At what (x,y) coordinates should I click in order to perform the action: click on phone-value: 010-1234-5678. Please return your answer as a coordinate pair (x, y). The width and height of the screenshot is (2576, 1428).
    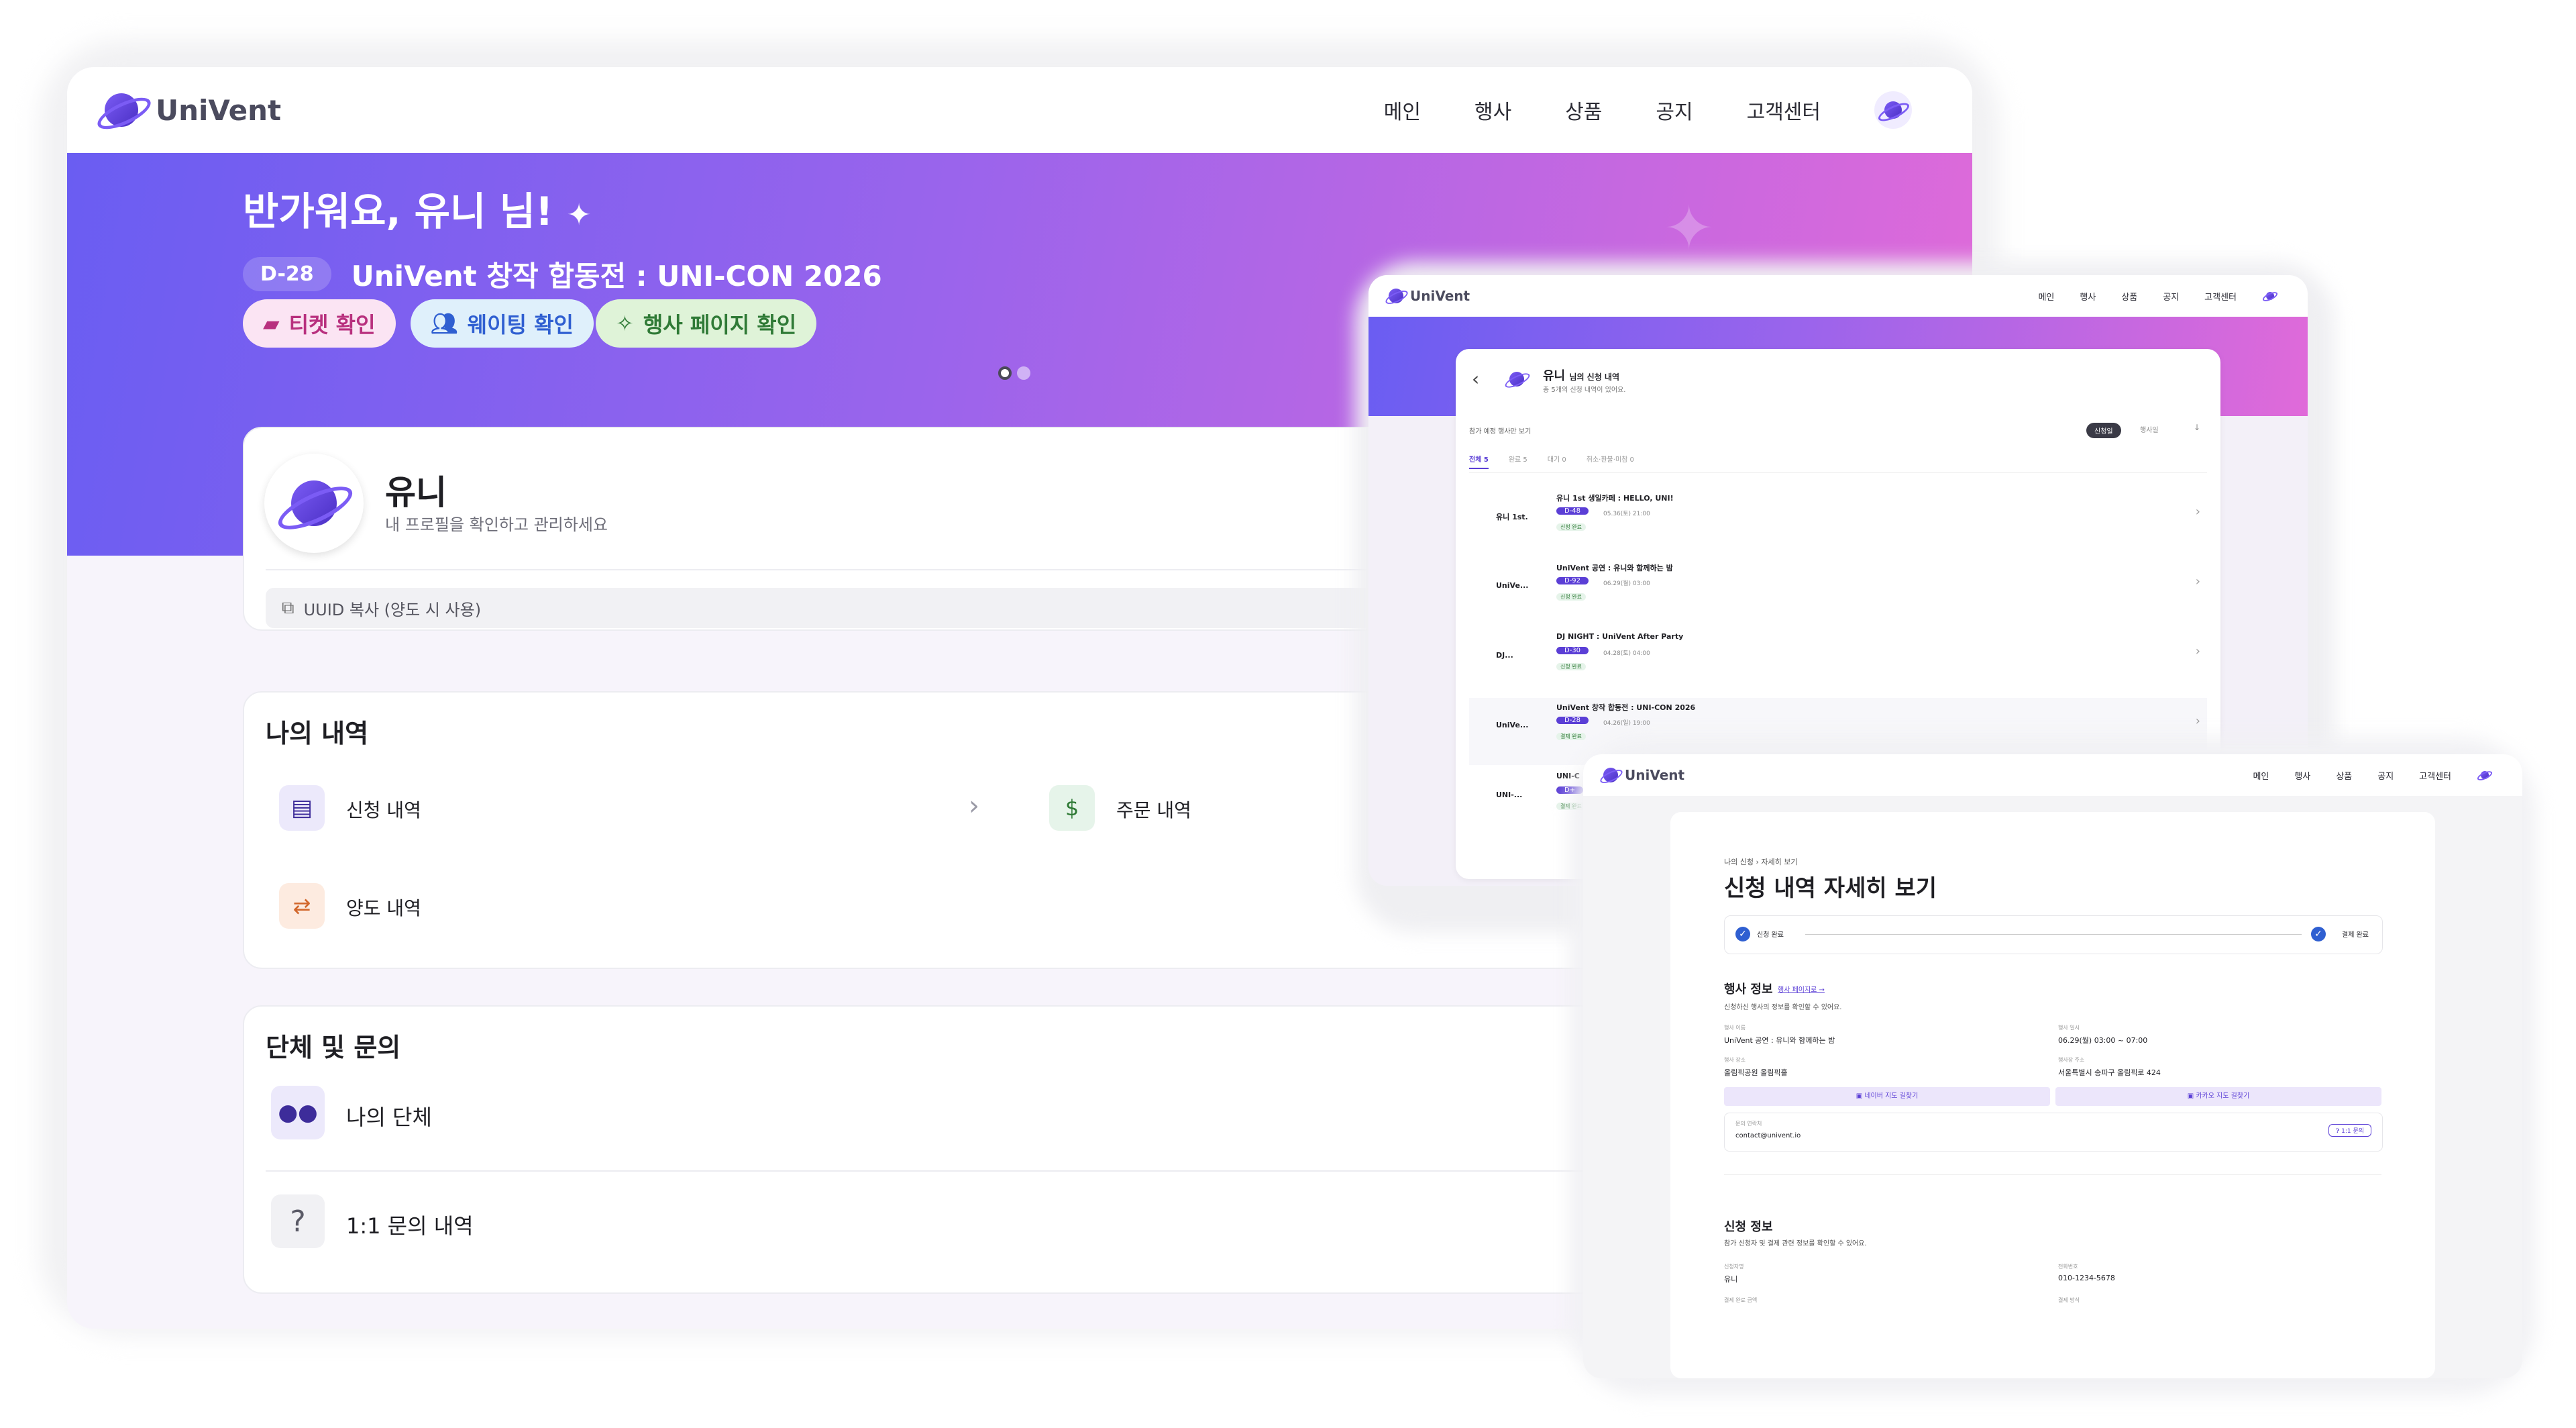
    Looking at the image, I should click on (2086, 1278).